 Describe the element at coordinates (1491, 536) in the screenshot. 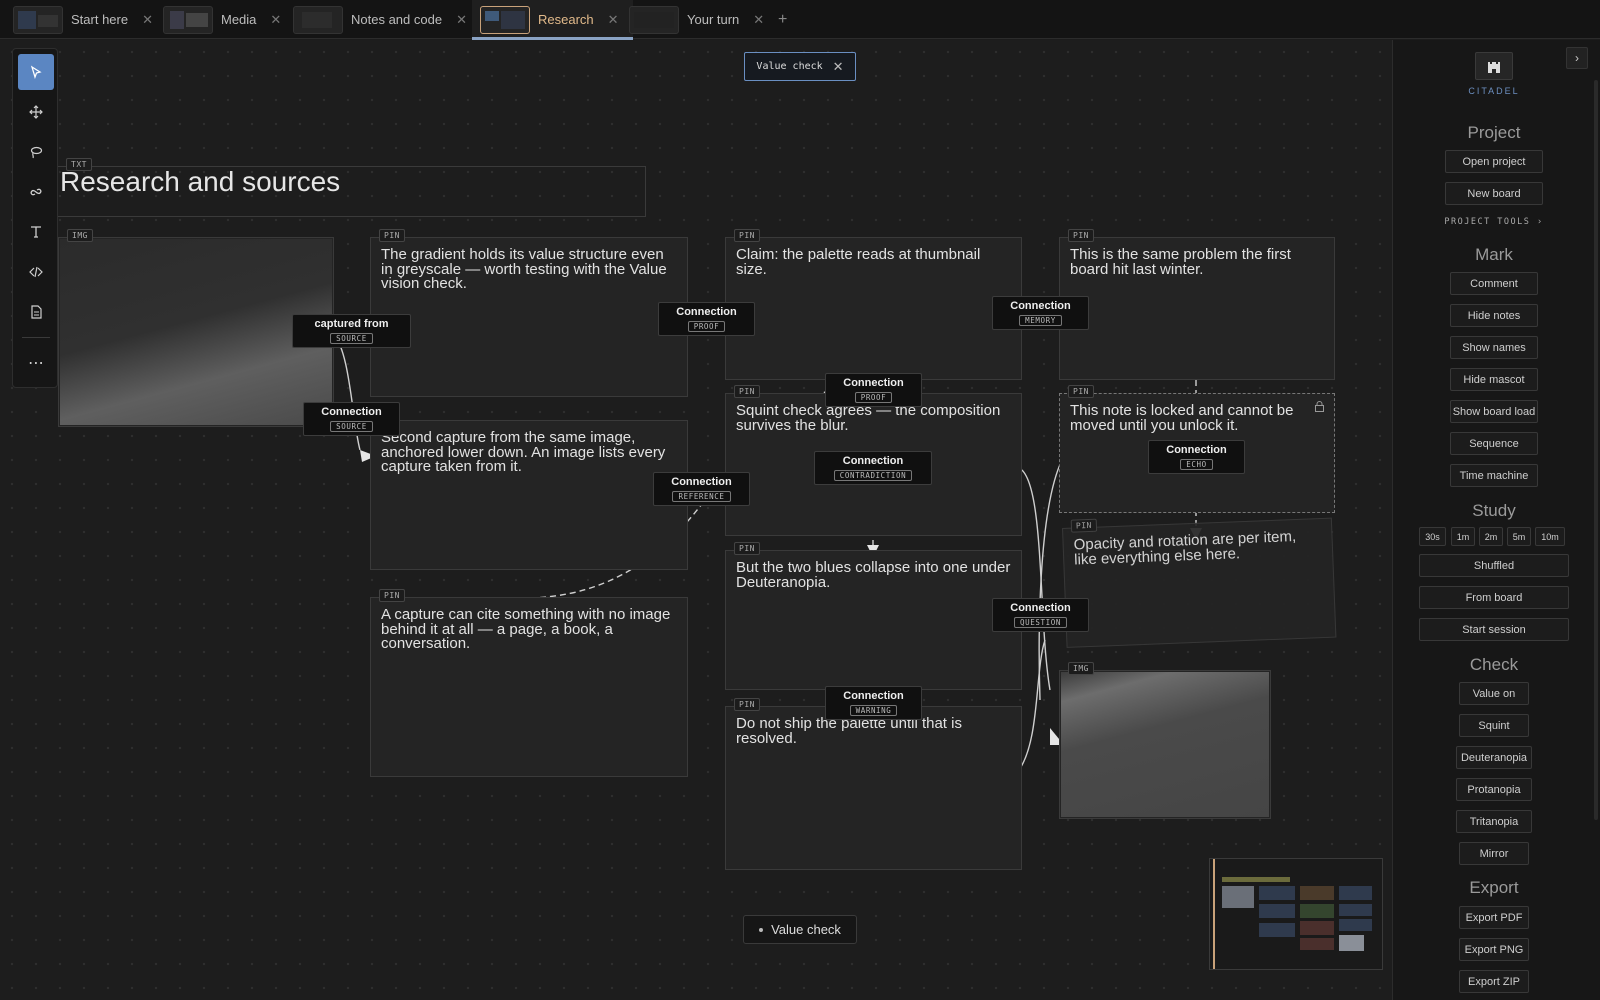

I see `duration-2m-button: 2m` at that location.